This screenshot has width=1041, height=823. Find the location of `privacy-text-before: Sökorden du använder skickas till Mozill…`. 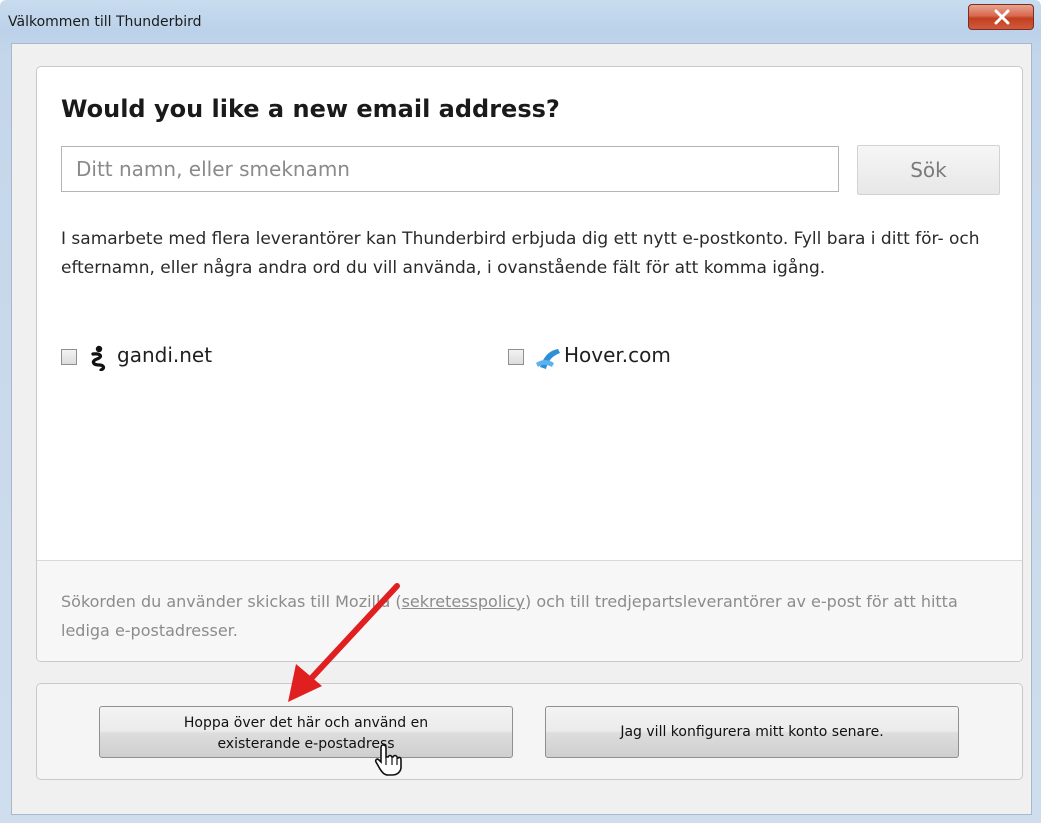

privacy-text-before: Sökorden du använder skickas till Mozill… is located at coordinates (231, 601).